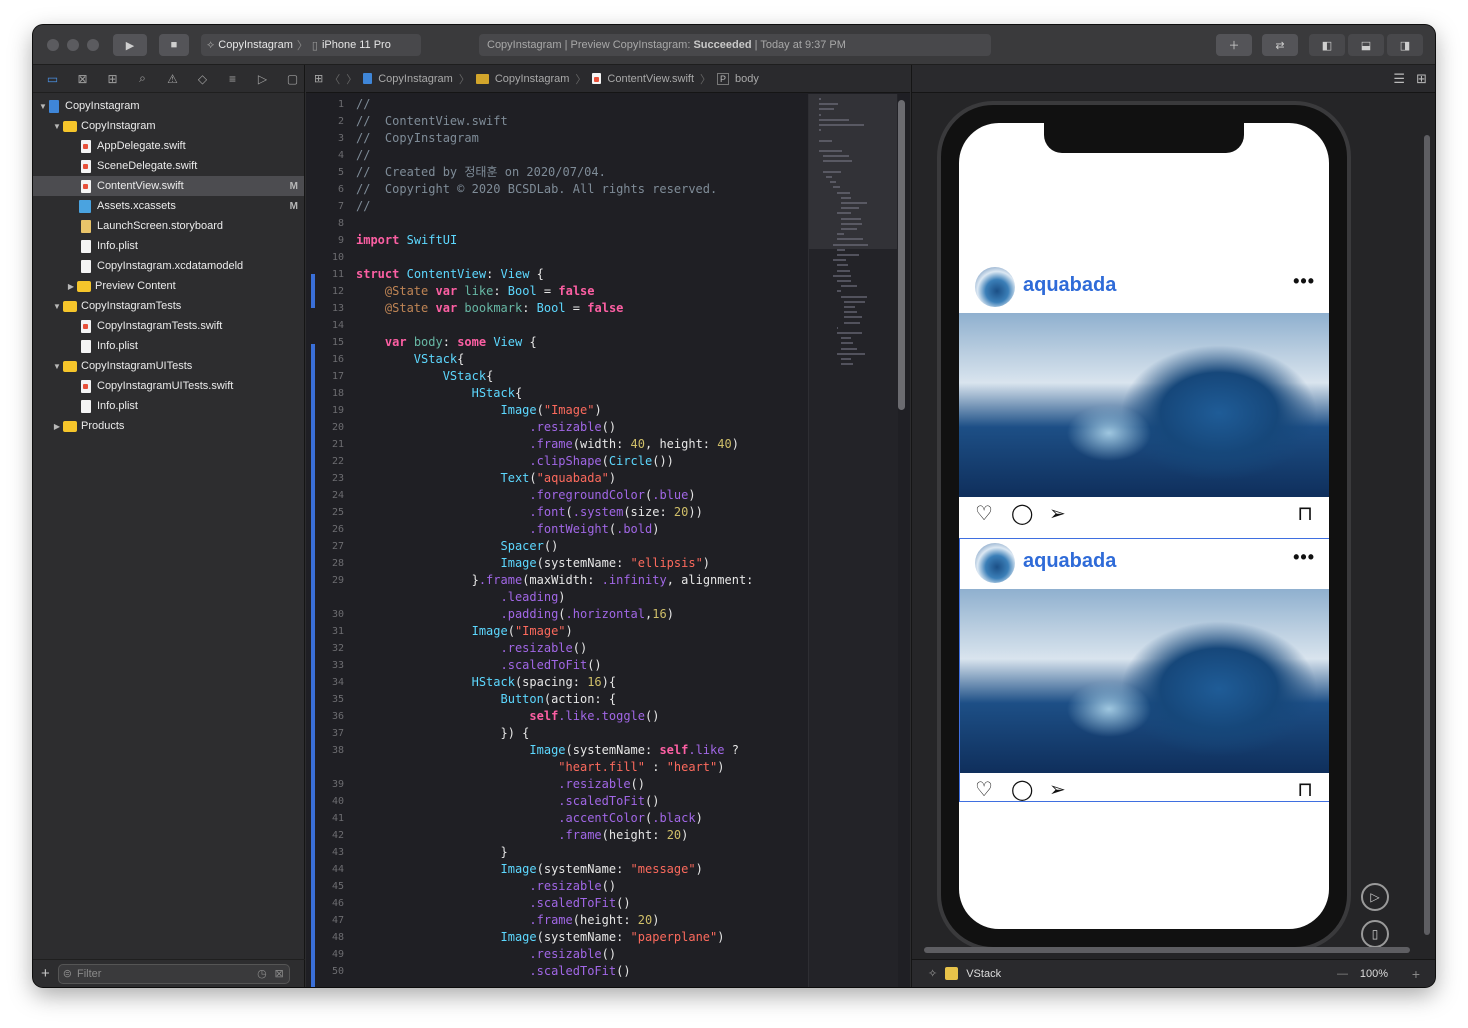 The height and width of the screenshot is (1028, 1468). I want to click on code-line: 16 VStack{, so click(557, 359).